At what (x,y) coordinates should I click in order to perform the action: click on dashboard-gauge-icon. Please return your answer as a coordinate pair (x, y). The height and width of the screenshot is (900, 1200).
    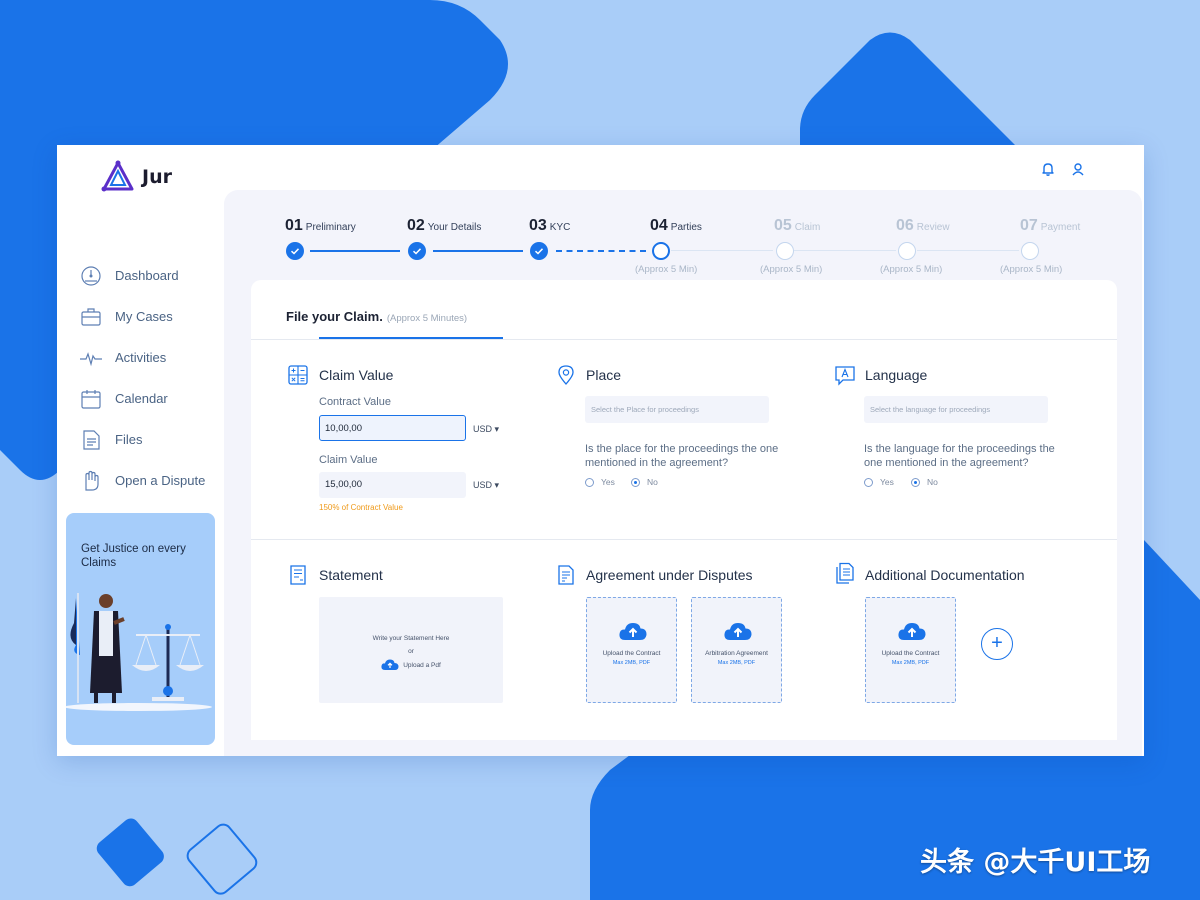
    Looking at the image, I should click on (91, 275).